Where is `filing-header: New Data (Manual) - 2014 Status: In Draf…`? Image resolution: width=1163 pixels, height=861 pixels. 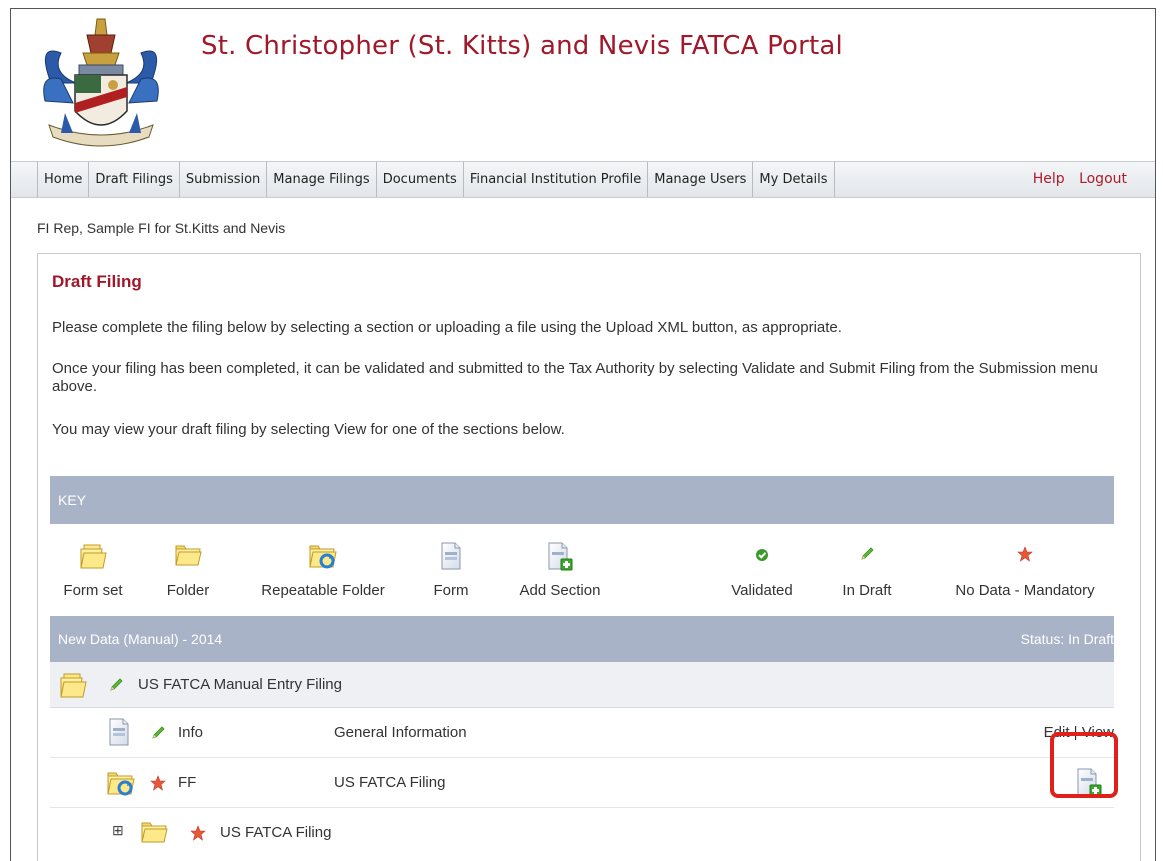 filing-header: New Data (Manual) - 2014 Status: In Draf… is located at coordinates (582, 639).